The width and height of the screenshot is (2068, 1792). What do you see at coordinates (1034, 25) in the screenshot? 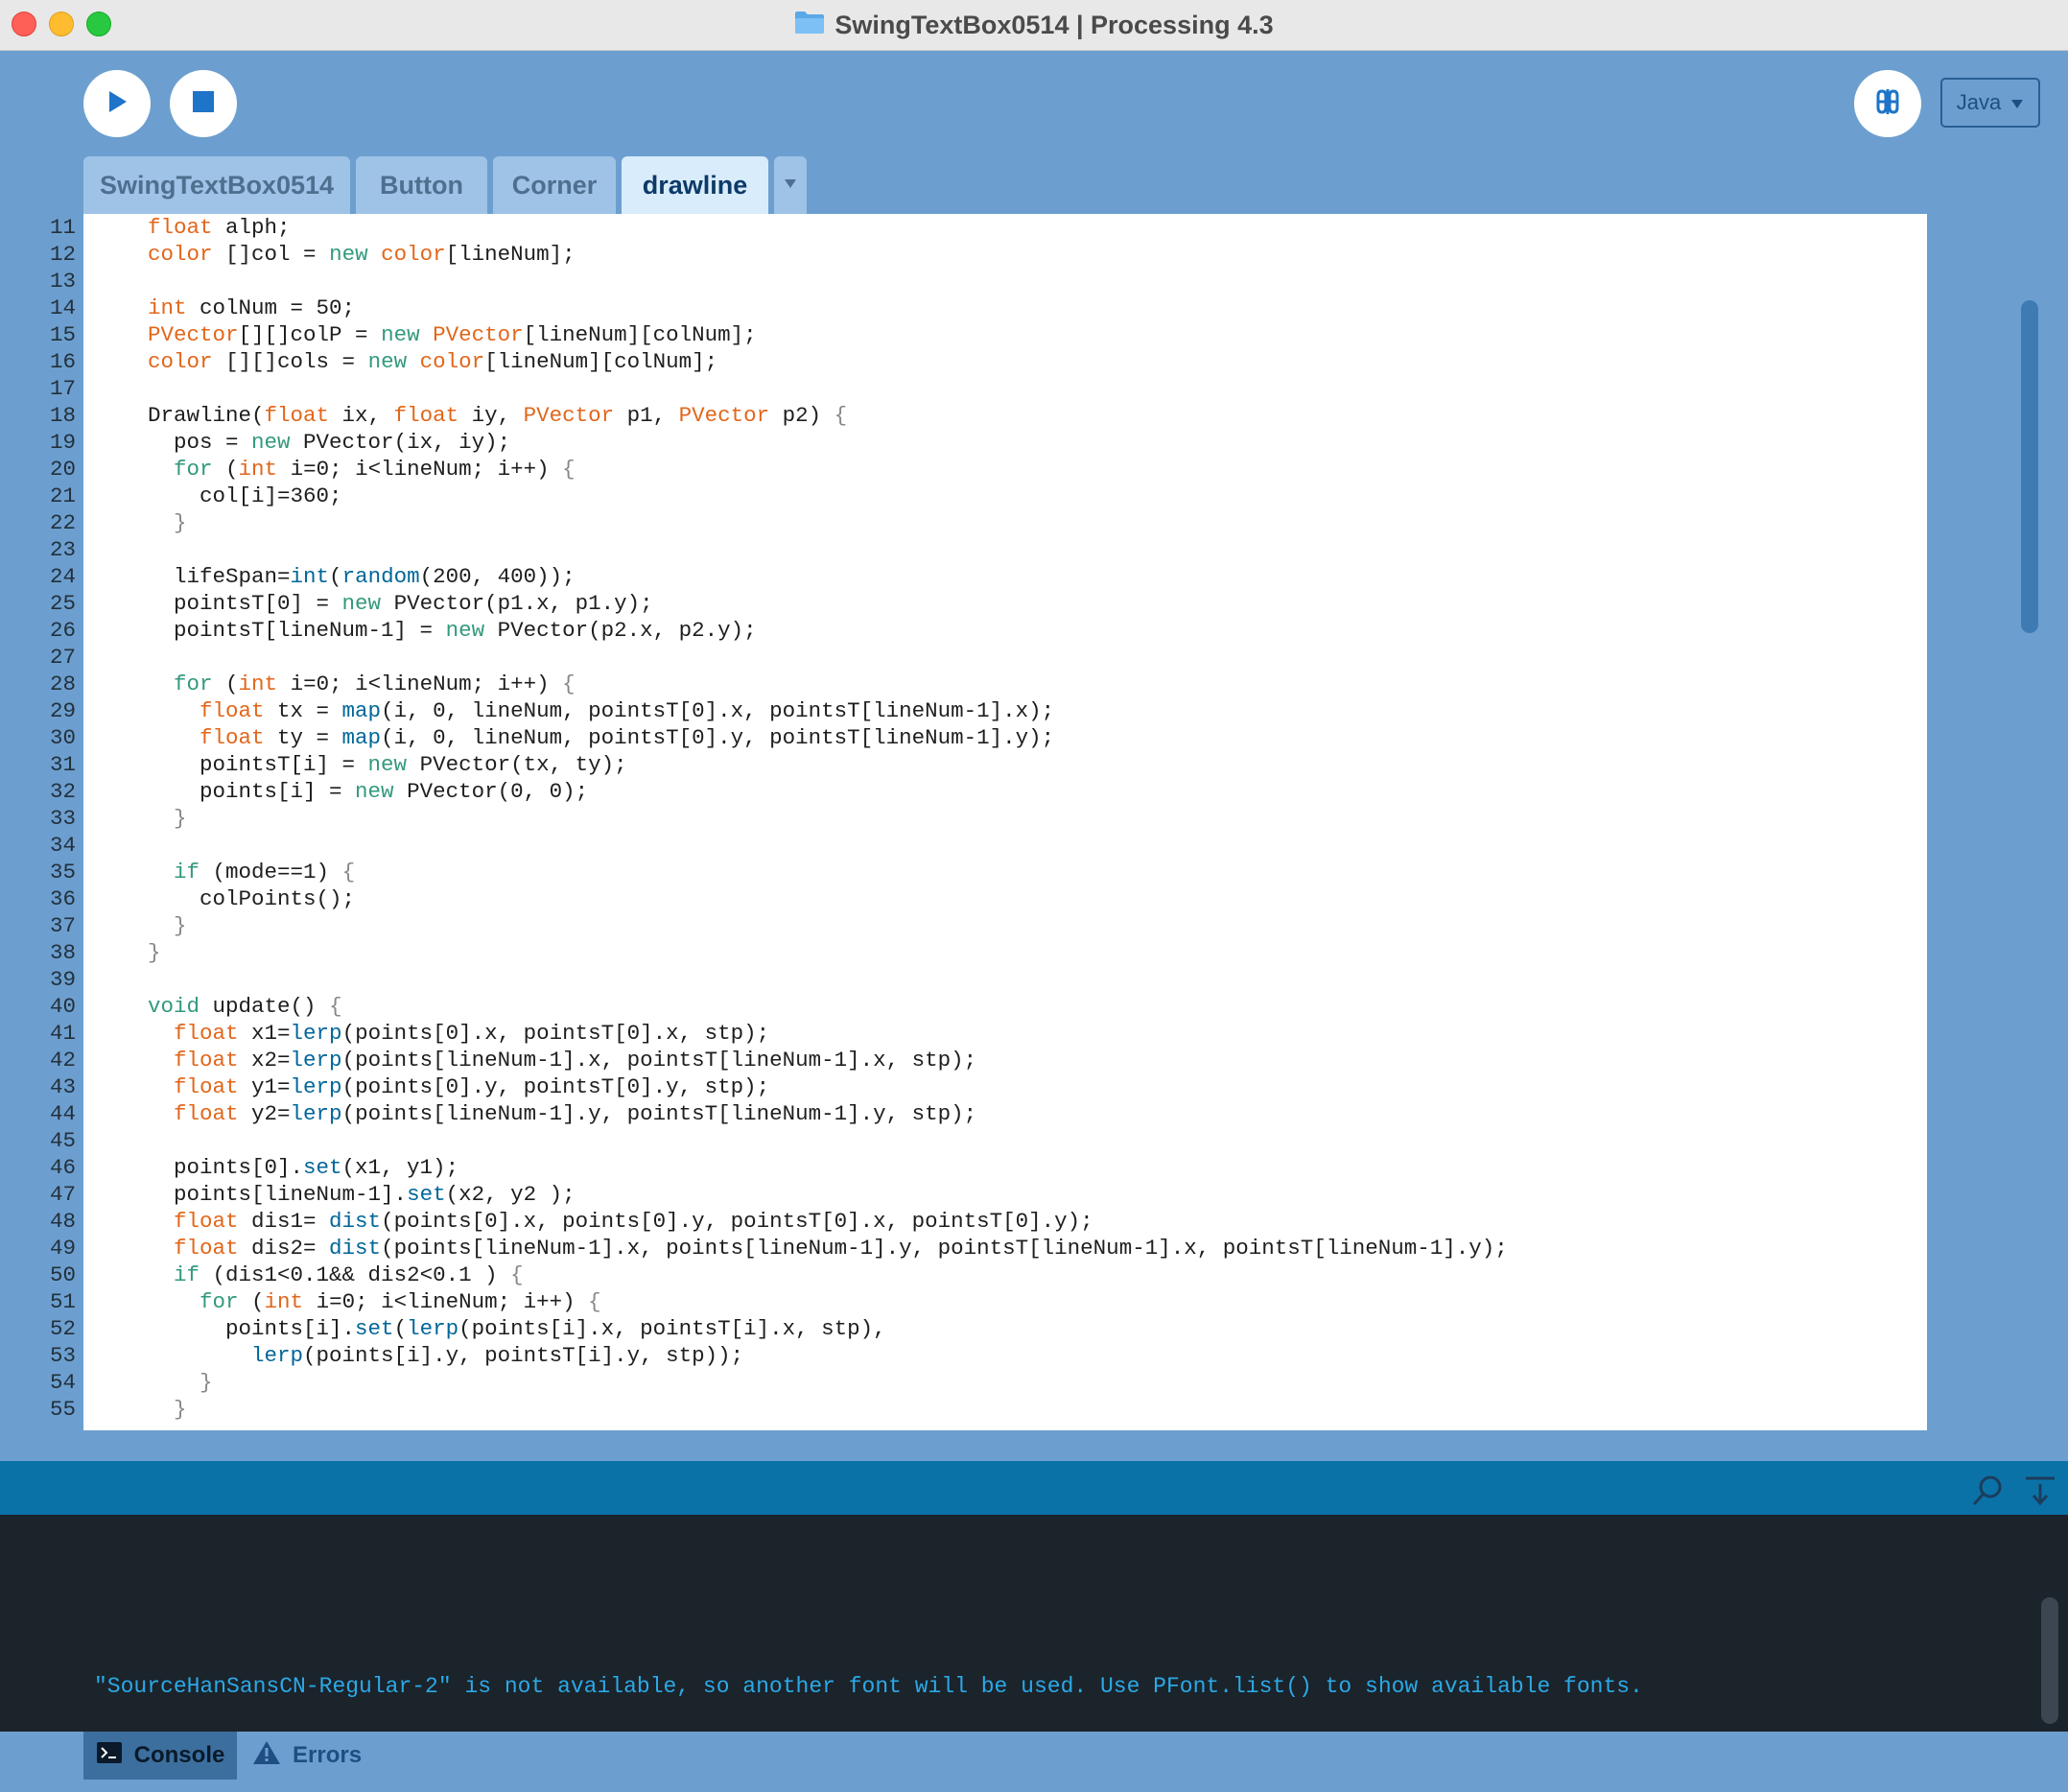
I see `window-title: SwingTextBox0514 | Processing 4.3` at bounding box center [1034, 25].